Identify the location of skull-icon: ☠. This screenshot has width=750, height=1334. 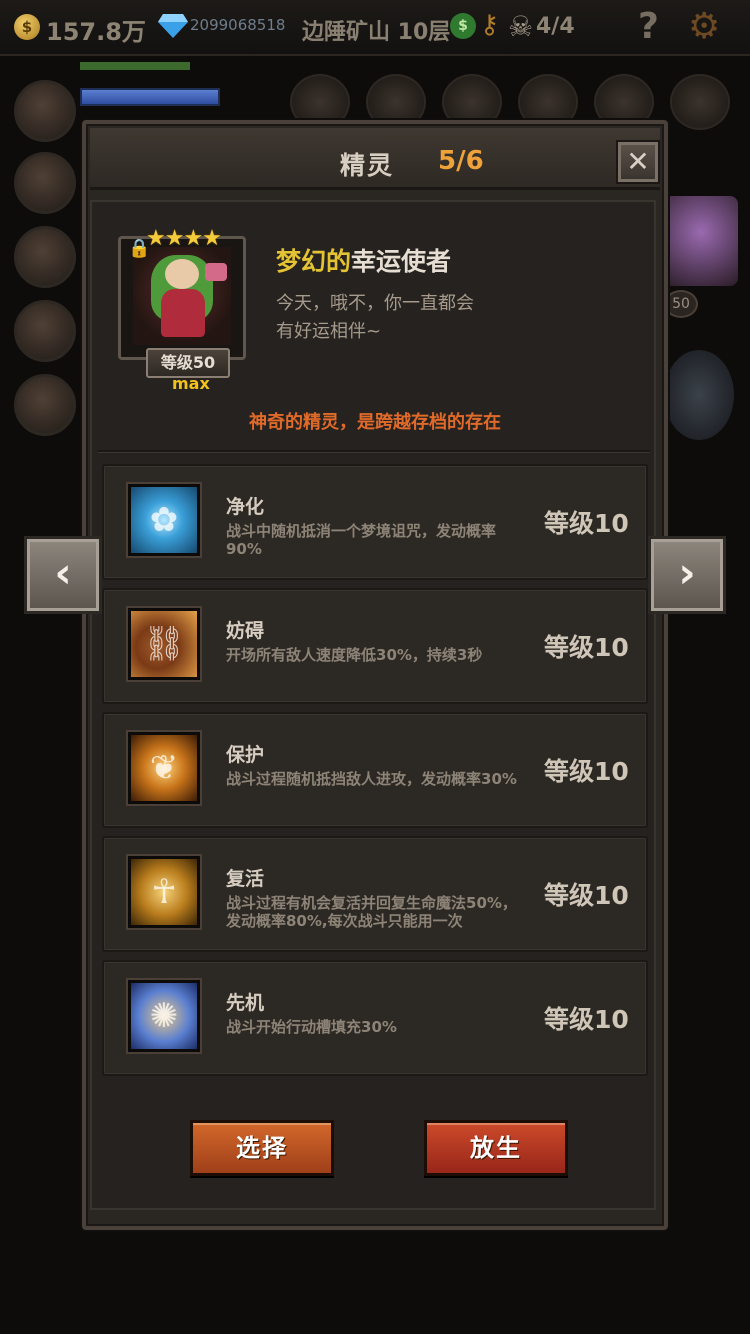
(521, 26).